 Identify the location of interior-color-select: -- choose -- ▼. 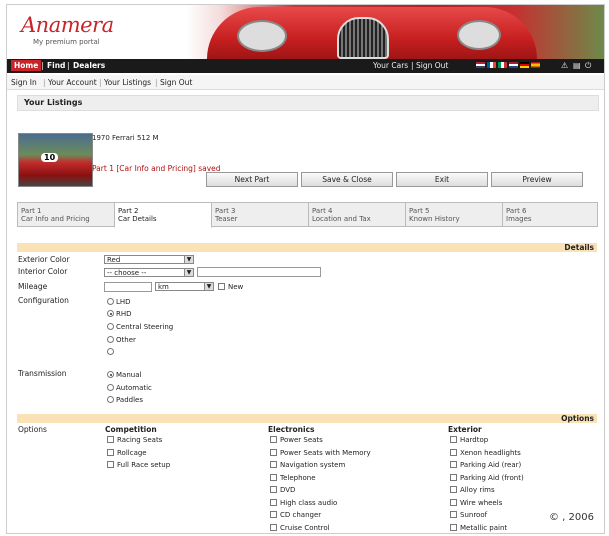
(149, 272).